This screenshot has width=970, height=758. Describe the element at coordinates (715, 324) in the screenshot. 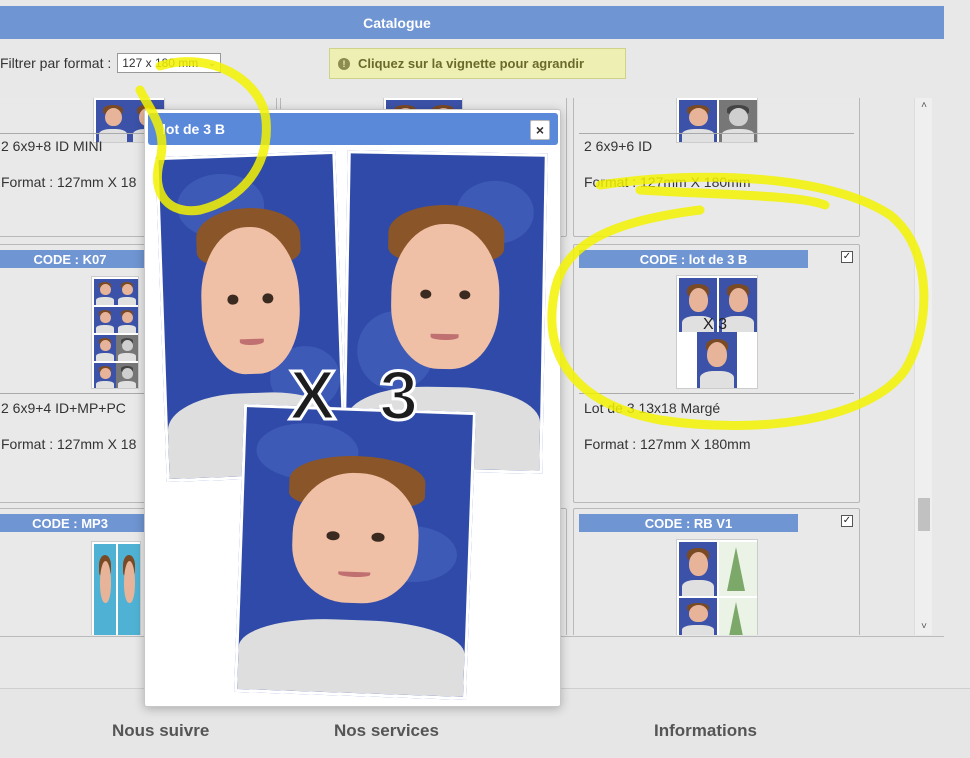

I see `thumb-overlay-text: X 3` at that location.